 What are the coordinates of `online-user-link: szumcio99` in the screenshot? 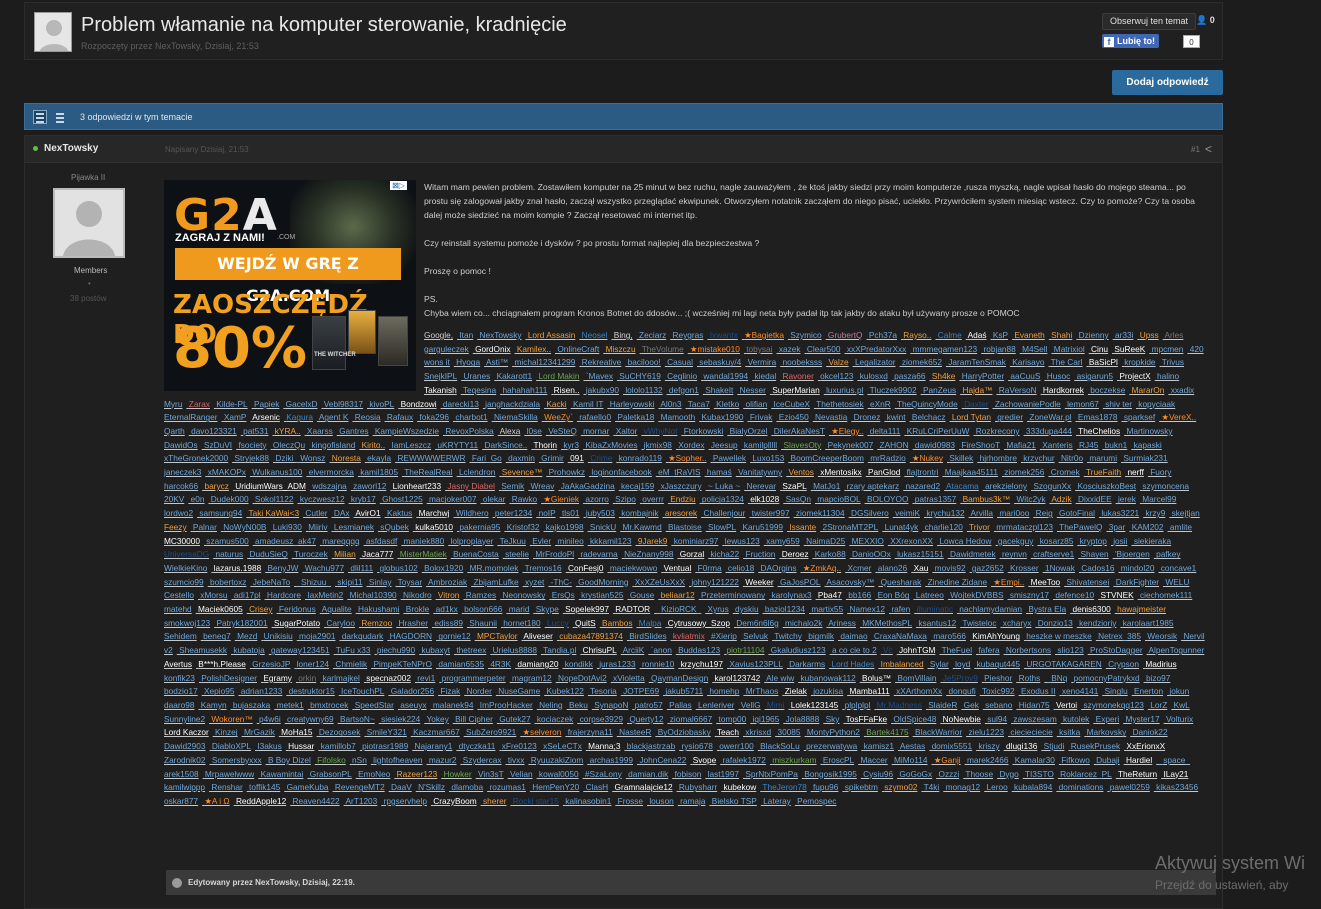 It's located at (184, 582).